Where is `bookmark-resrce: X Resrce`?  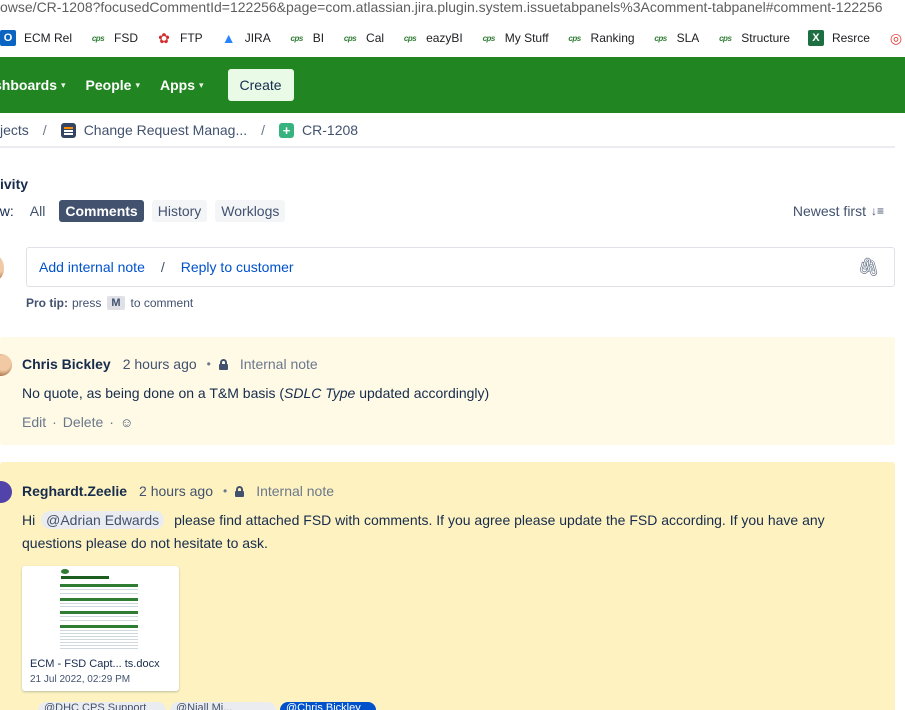
bookmark-resrce: X Resrce is located at coordinates (838, 38).